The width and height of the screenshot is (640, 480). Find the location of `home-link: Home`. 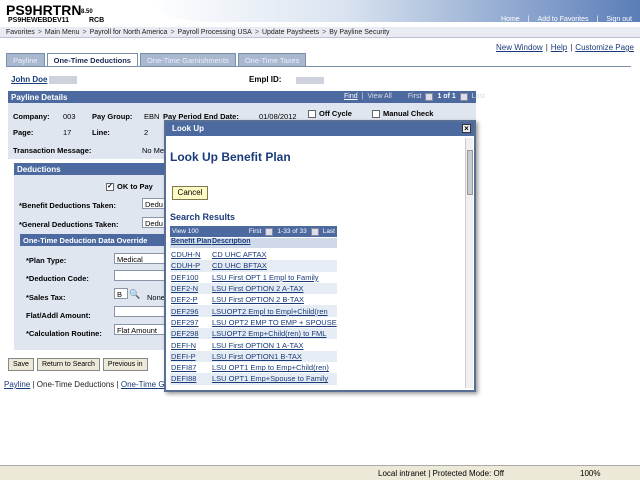

home-link: Home is located at coordinates (510, 19).